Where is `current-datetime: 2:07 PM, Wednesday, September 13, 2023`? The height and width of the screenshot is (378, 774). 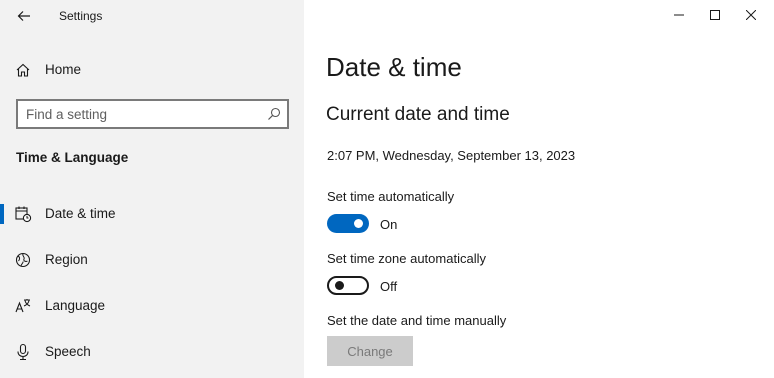
current-datetime: 2:07 PM, Wednesday, September 13, 2023 is located at coordinates (451, 155).